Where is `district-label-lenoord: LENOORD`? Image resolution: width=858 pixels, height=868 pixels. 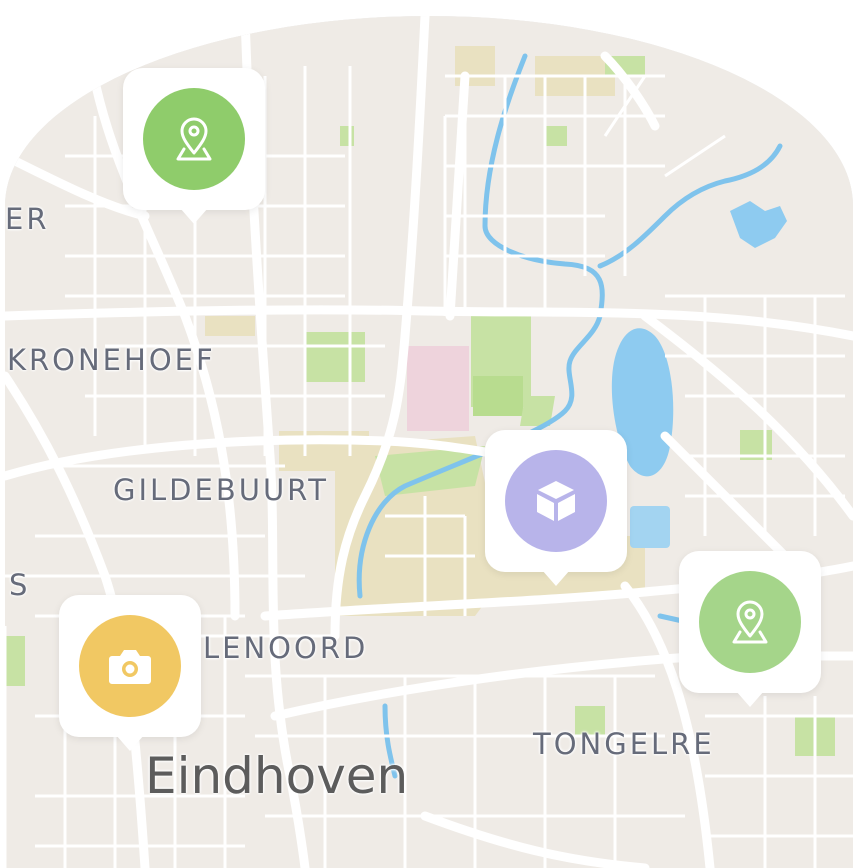
district-label-lenoord: LENOORD is located at coordinates (286, 648).